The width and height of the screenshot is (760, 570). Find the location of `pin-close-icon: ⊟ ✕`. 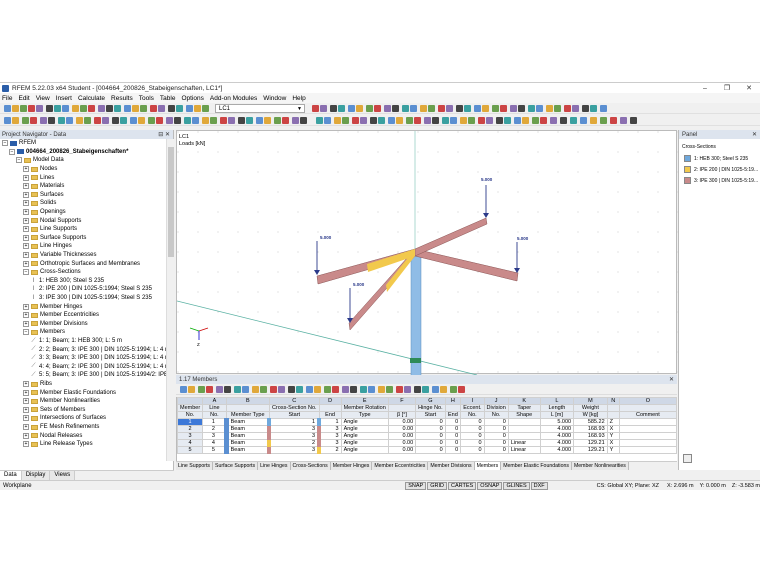

pin-close-icon: ⊟ ✕ is located at coordinates (164, 134).